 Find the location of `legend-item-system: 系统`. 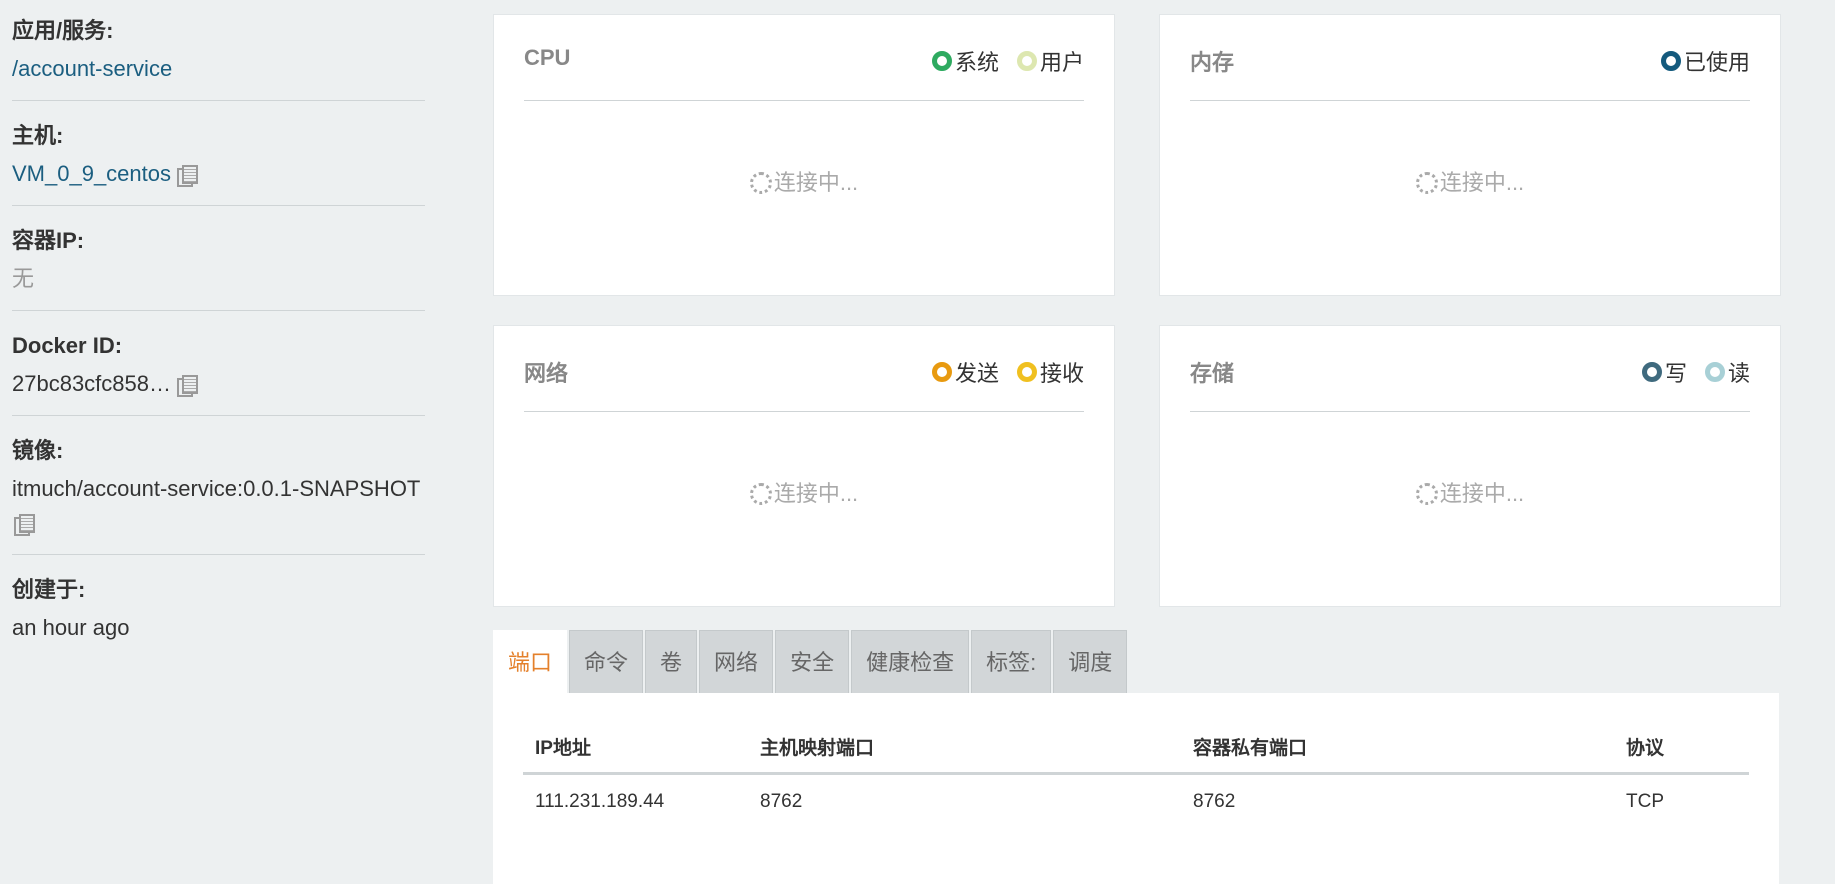

legend-item-system: 系统 is located at coordinates (965, 61).